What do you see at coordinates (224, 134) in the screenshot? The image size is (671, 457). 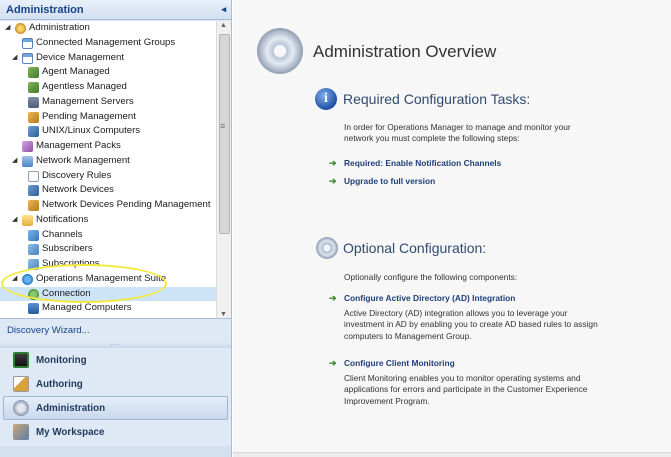 I see `scrollbar-thumb` at bounding box center [224, 134].